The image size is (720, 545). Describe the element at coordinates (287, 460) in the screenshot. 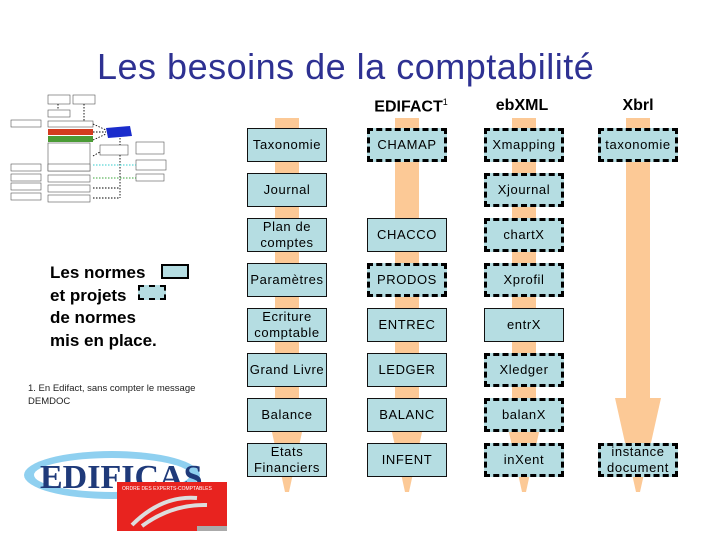

I see `standard-cell: Etats Financiers` at that location.